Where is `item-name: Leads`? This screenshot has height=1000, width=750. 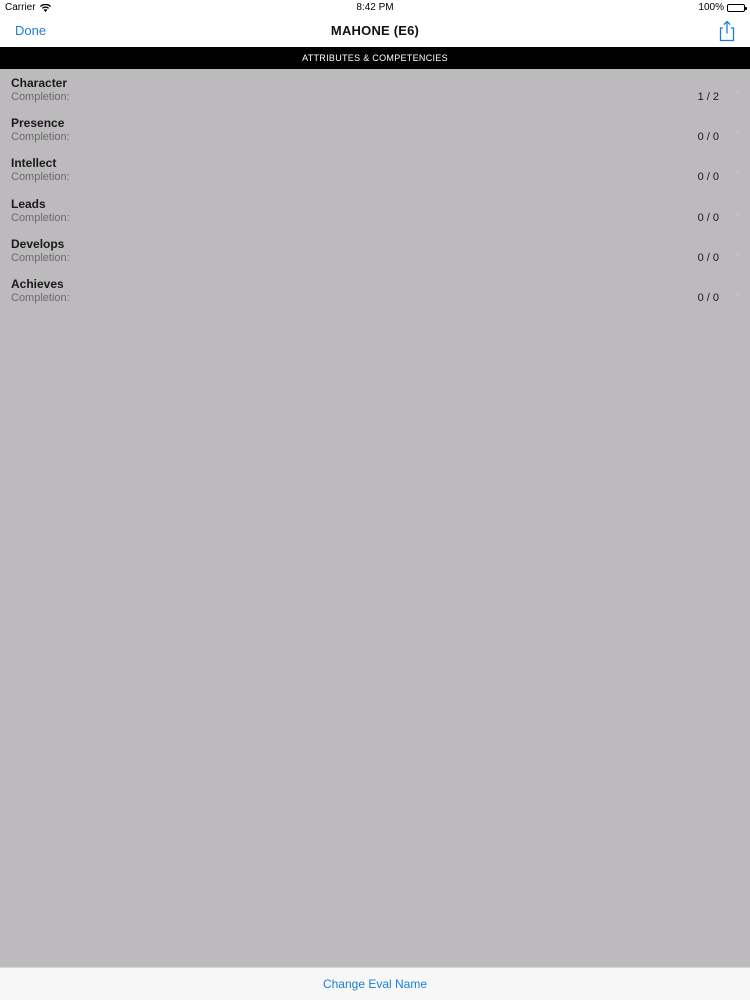
item-name: Leads is located at coordinates (28, 203).